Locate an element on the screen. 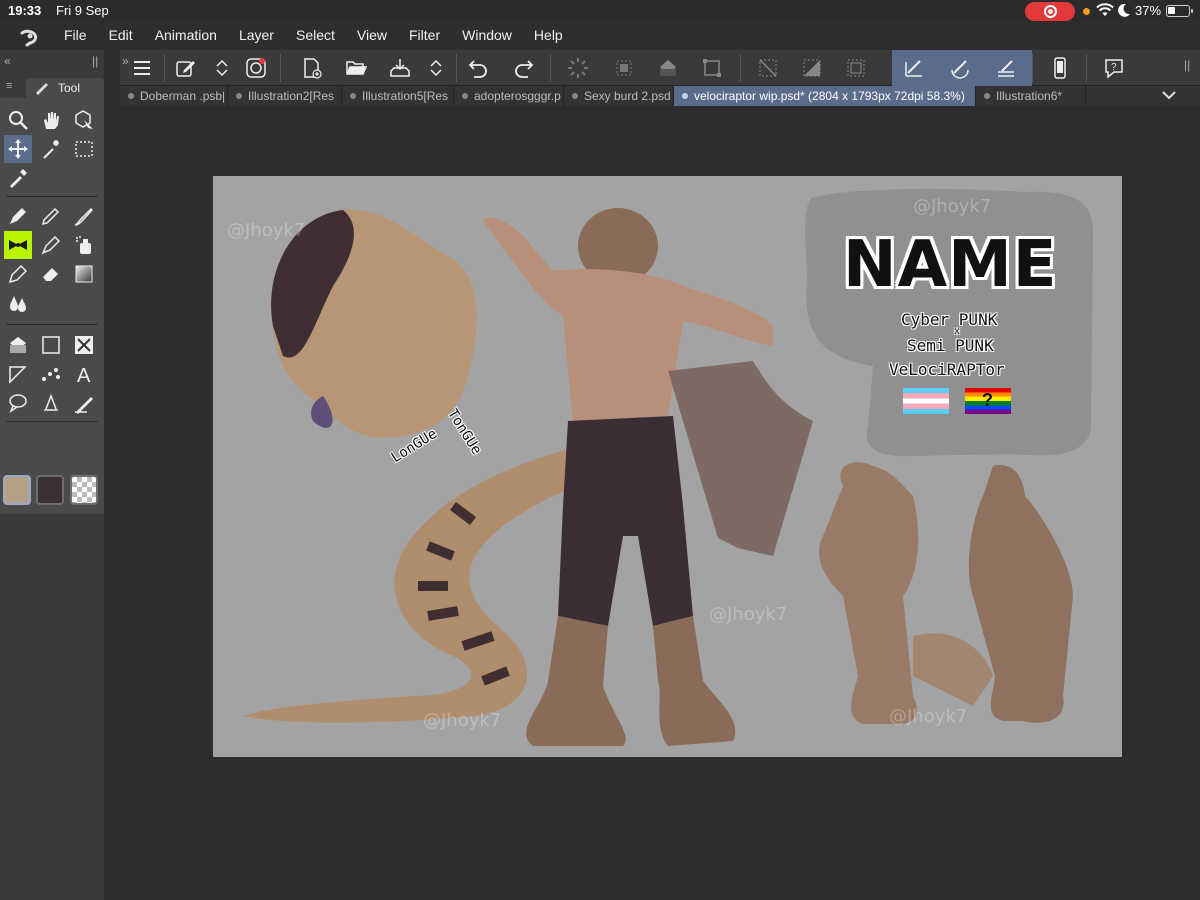 Image resolution: width=1200 pixels, height=900 pixels. help-icon: ? is located at coordinates (1114, 68).